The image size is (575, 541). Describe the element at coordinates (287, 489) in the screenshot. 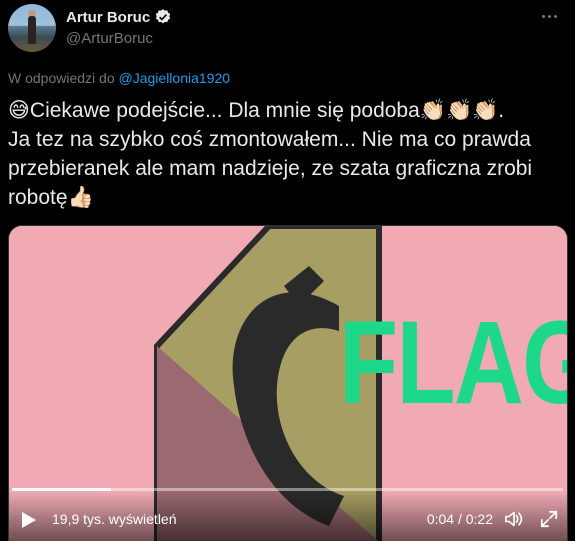

I see `video-progress-bar` at that location.